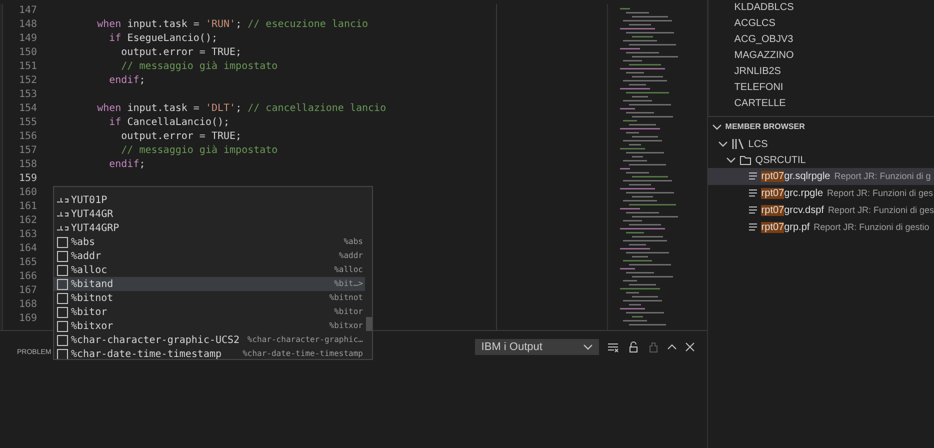 The width and height of the screenshot is (934, 448). Describe the element at coordinates (28, 165) in the screenshot. I see `line-number: 158` at that location.